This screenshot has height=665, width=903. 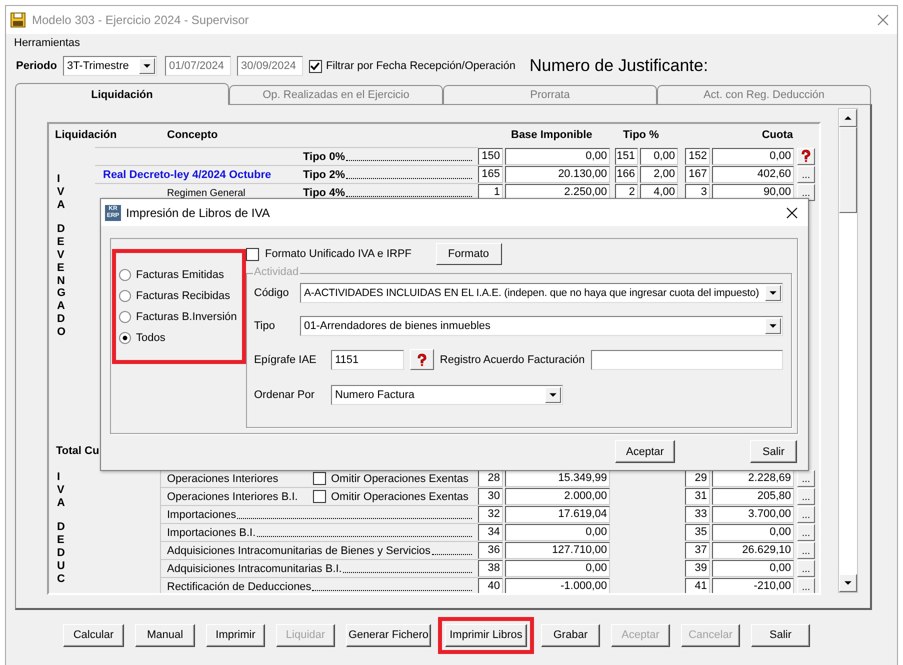 What do you see at coordinates (626, 156) in the screenshot?
I see `box-number: 151` at bounding box center [626, 156].